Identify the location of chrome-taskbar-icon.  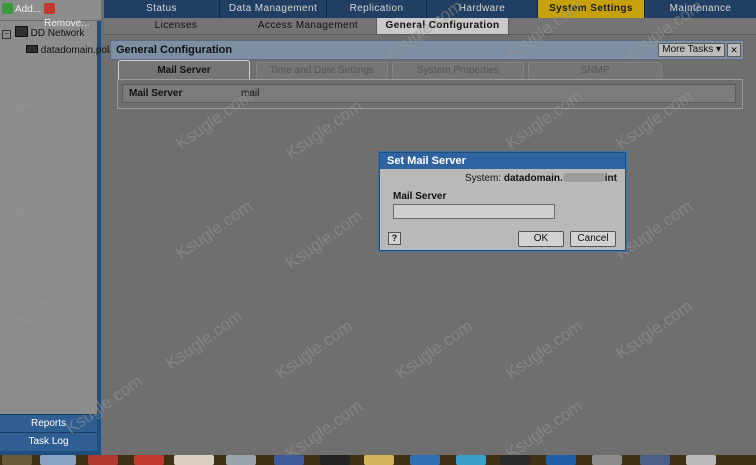
(149, 460).